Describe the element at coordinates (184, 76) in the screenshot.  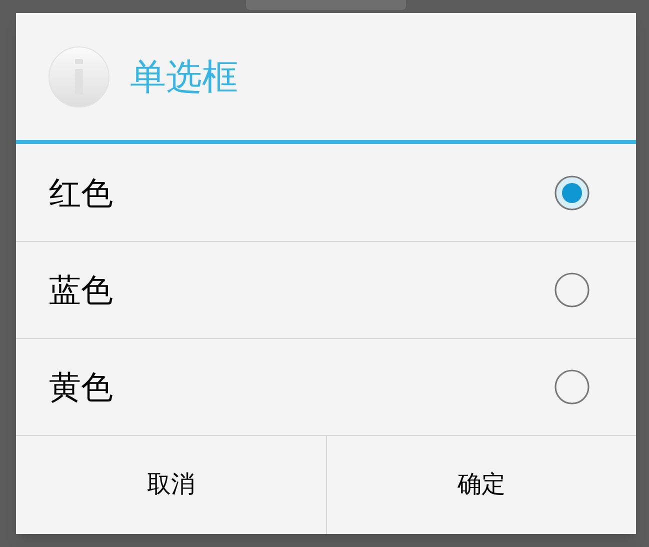
I see `dialog-title: 单选框` at that location.